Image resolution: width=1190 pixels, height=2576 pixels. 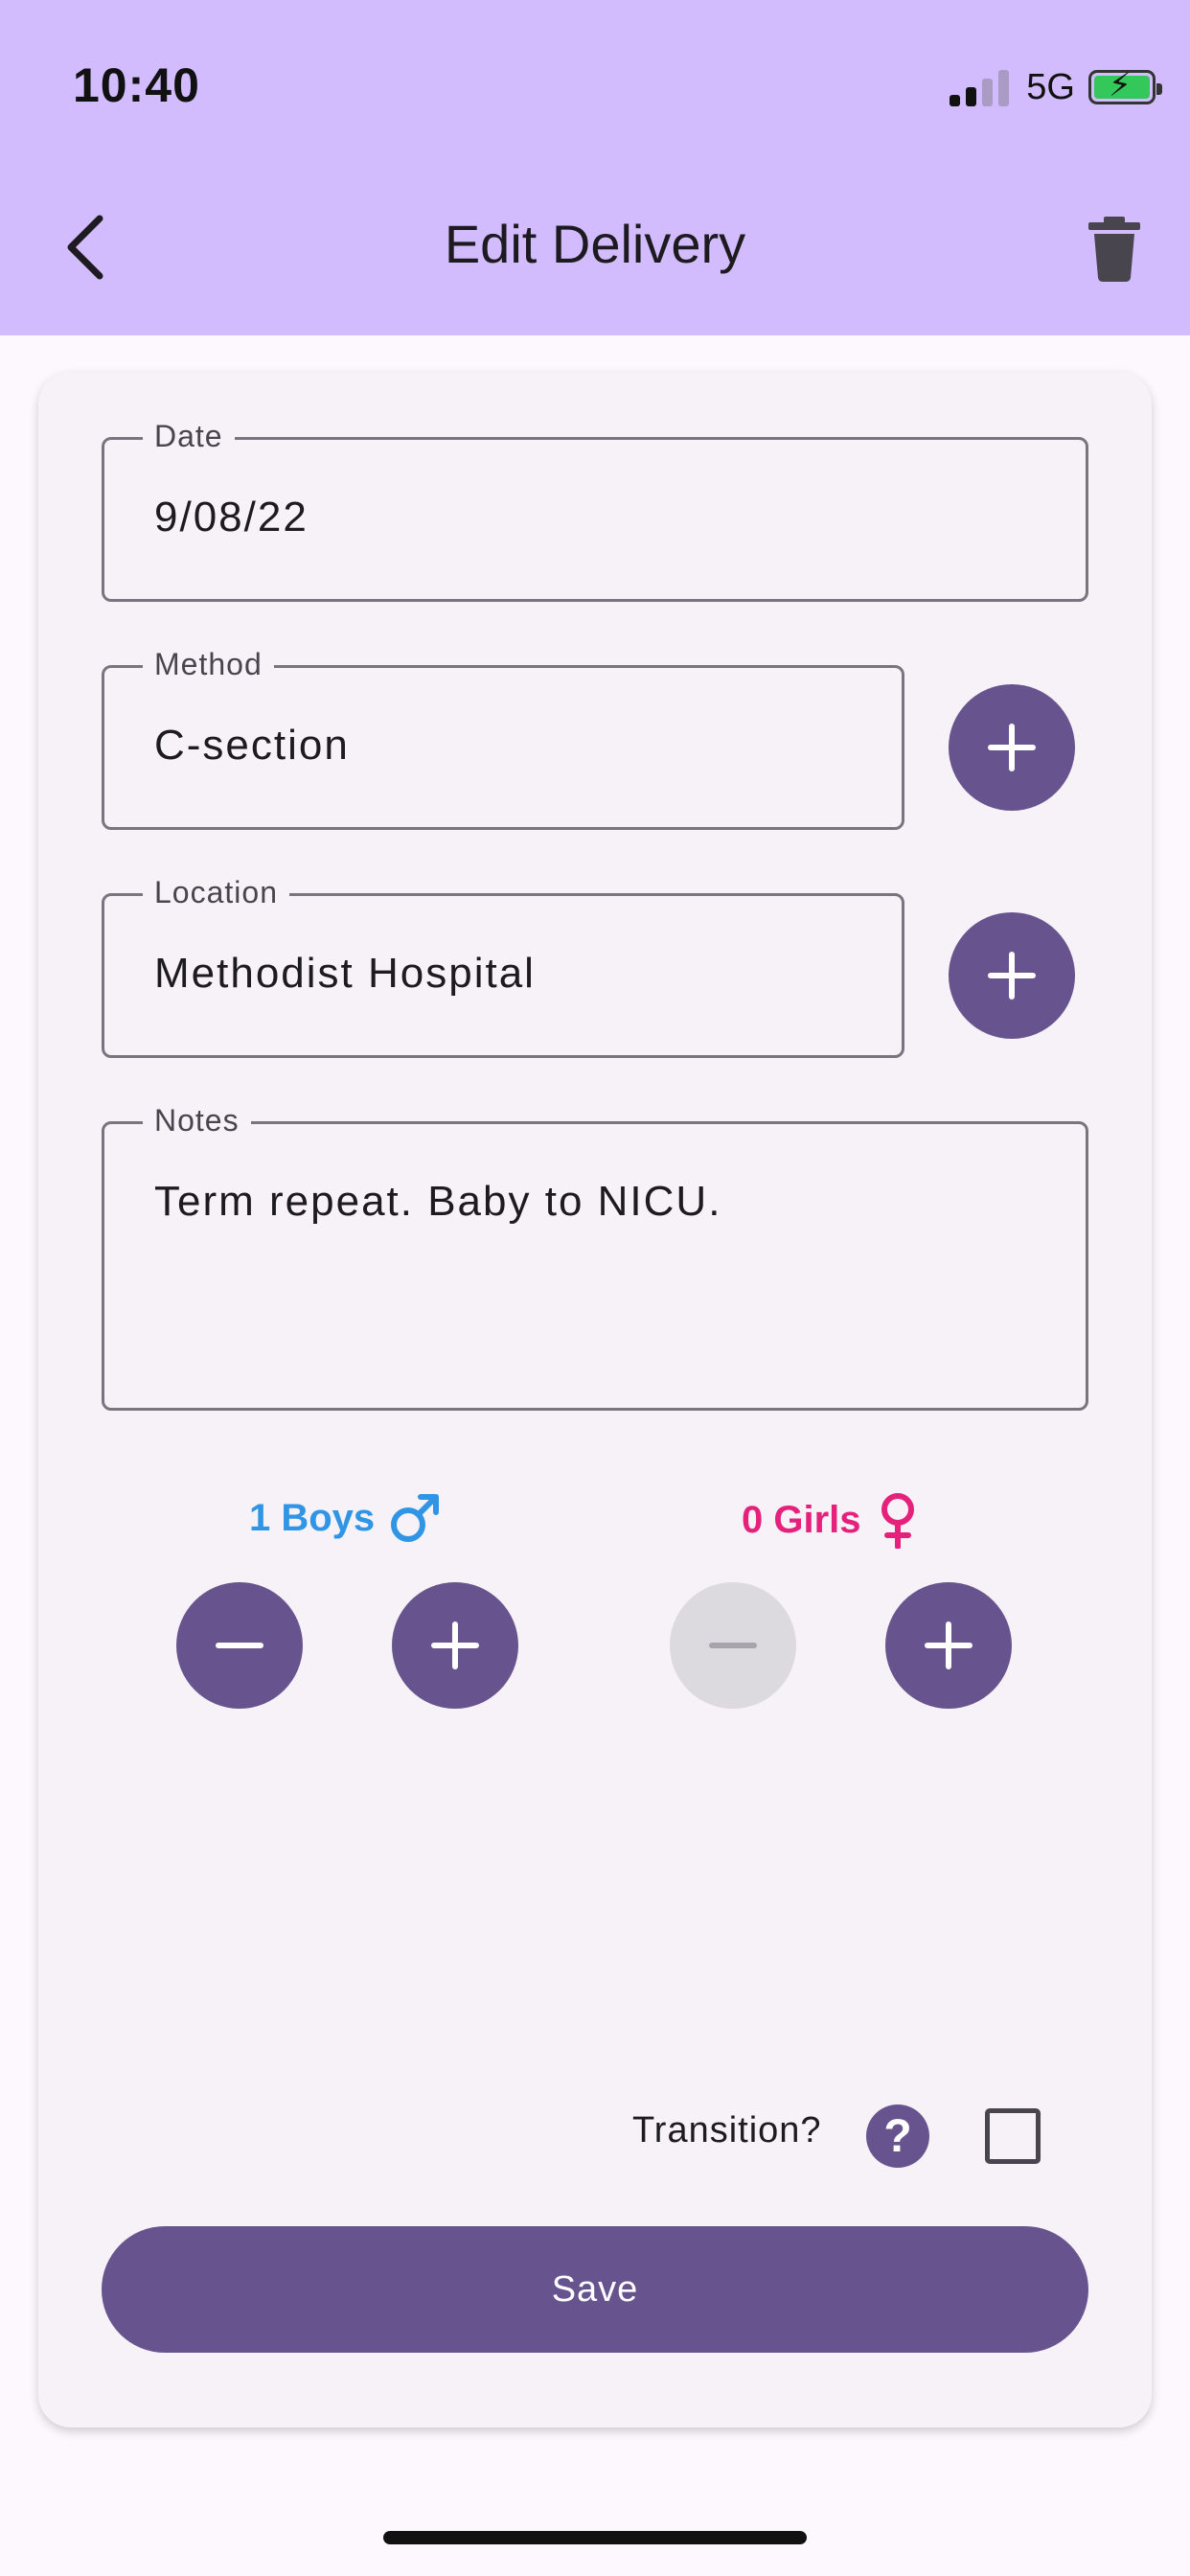 I want to click on date-value: 9/08/22, so click(x=232, y=517).